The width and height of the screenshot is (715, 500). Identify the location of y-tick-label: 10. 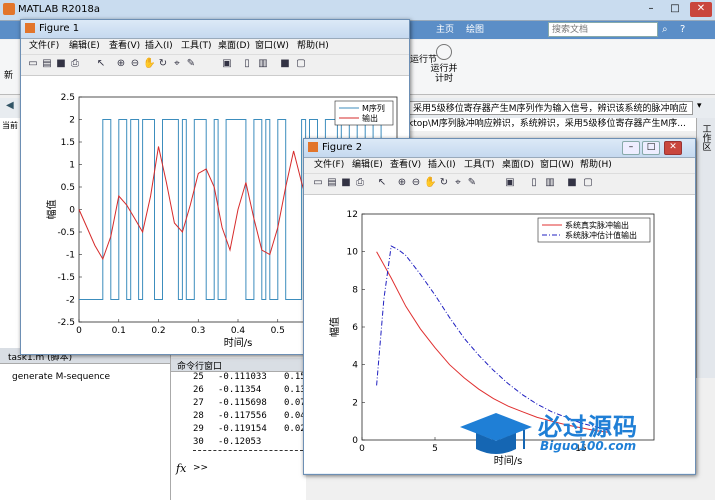
(353, 253).